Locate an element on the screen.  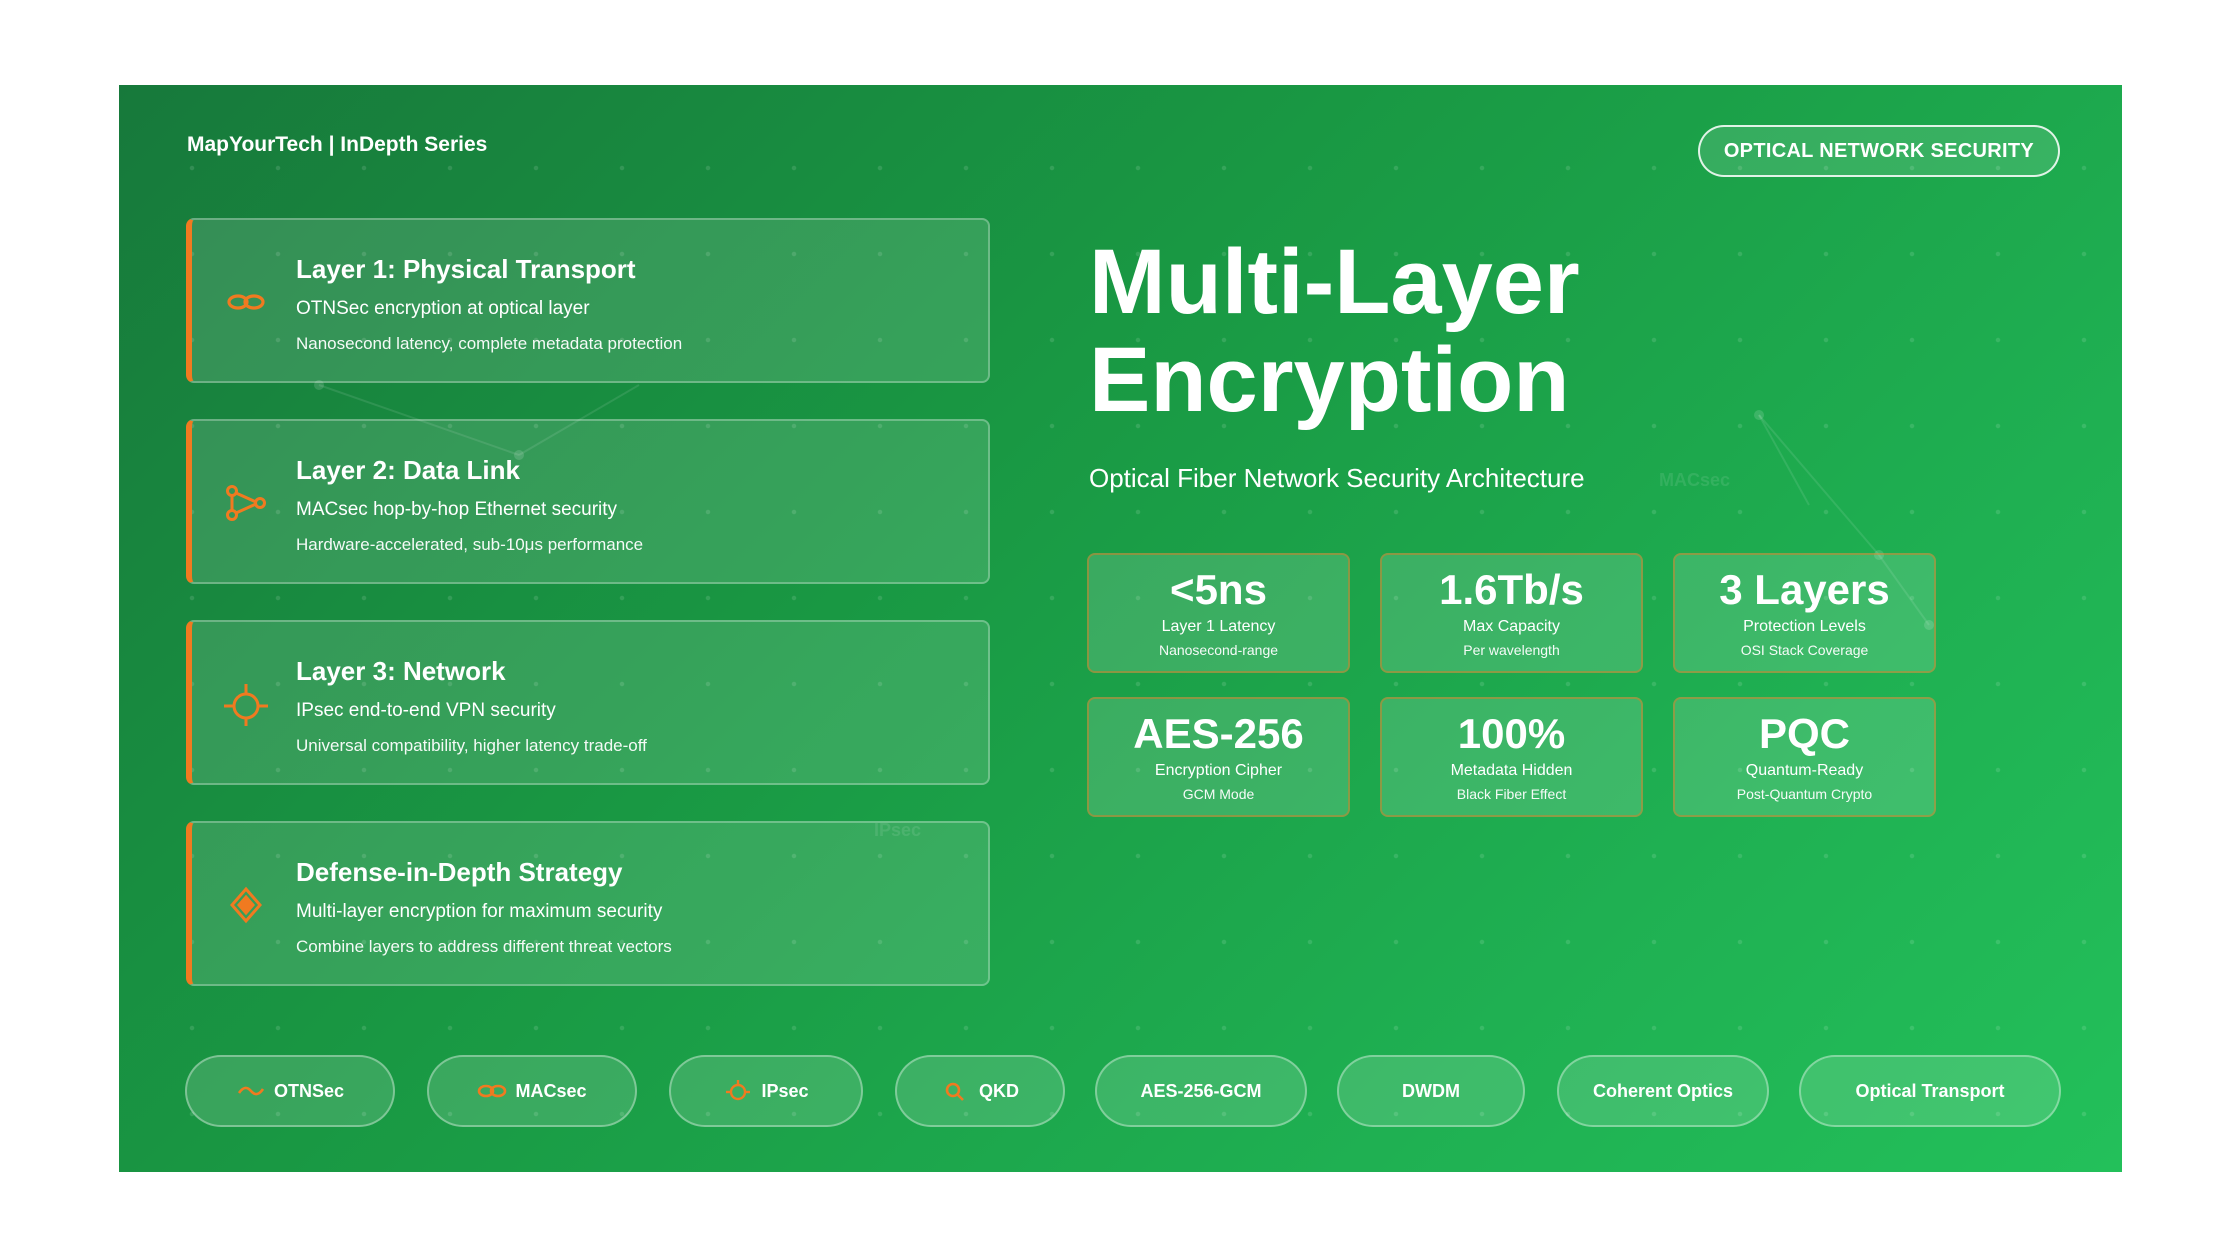
stat-value: AES-256 is located at coordinates (1218, 733).